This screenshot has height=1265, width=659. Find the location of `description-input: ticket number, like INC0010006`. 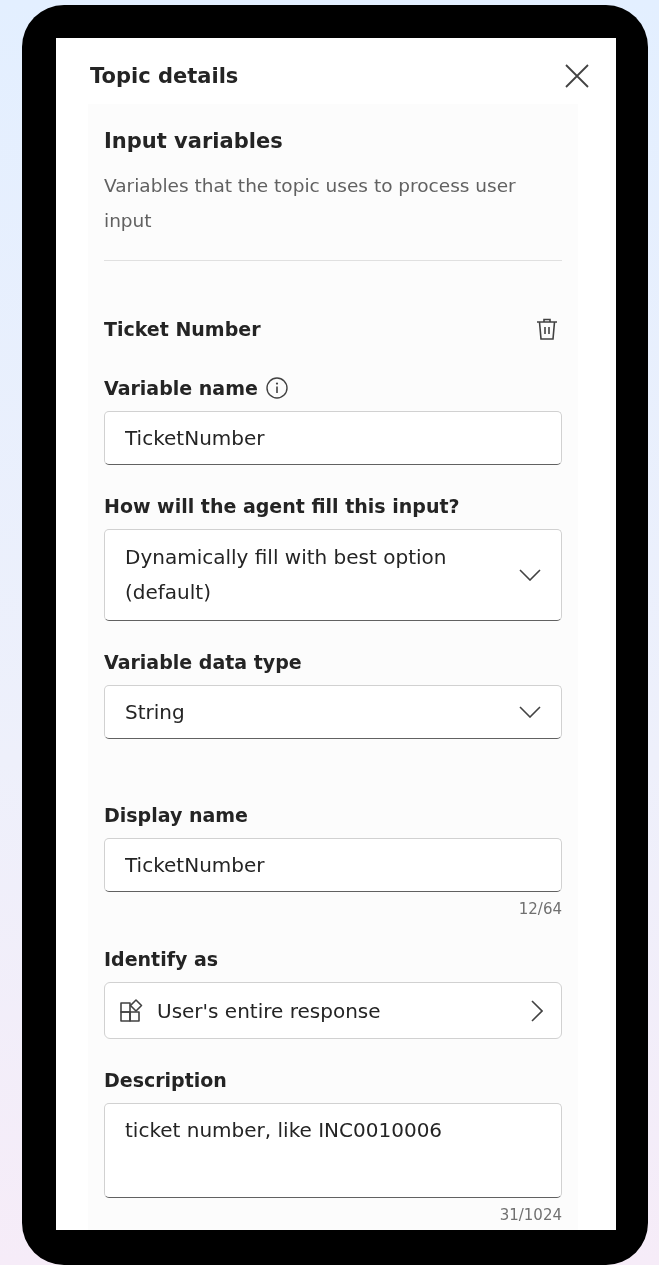

description-input: ticket number, like INC0010006 is located at coordinates (333, 1150).